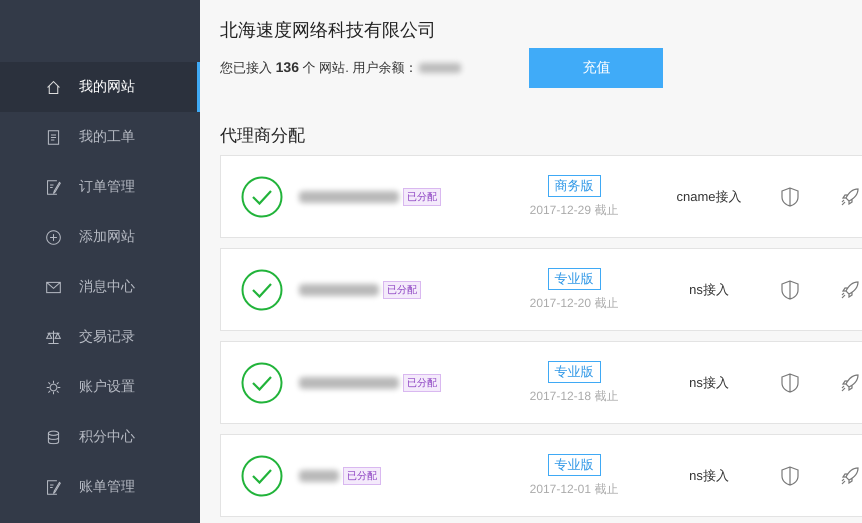 Image resolution: width=862 pixels, height=523 pixels. I want to click on sidebar-item: 添加网站, so click(100, 237).